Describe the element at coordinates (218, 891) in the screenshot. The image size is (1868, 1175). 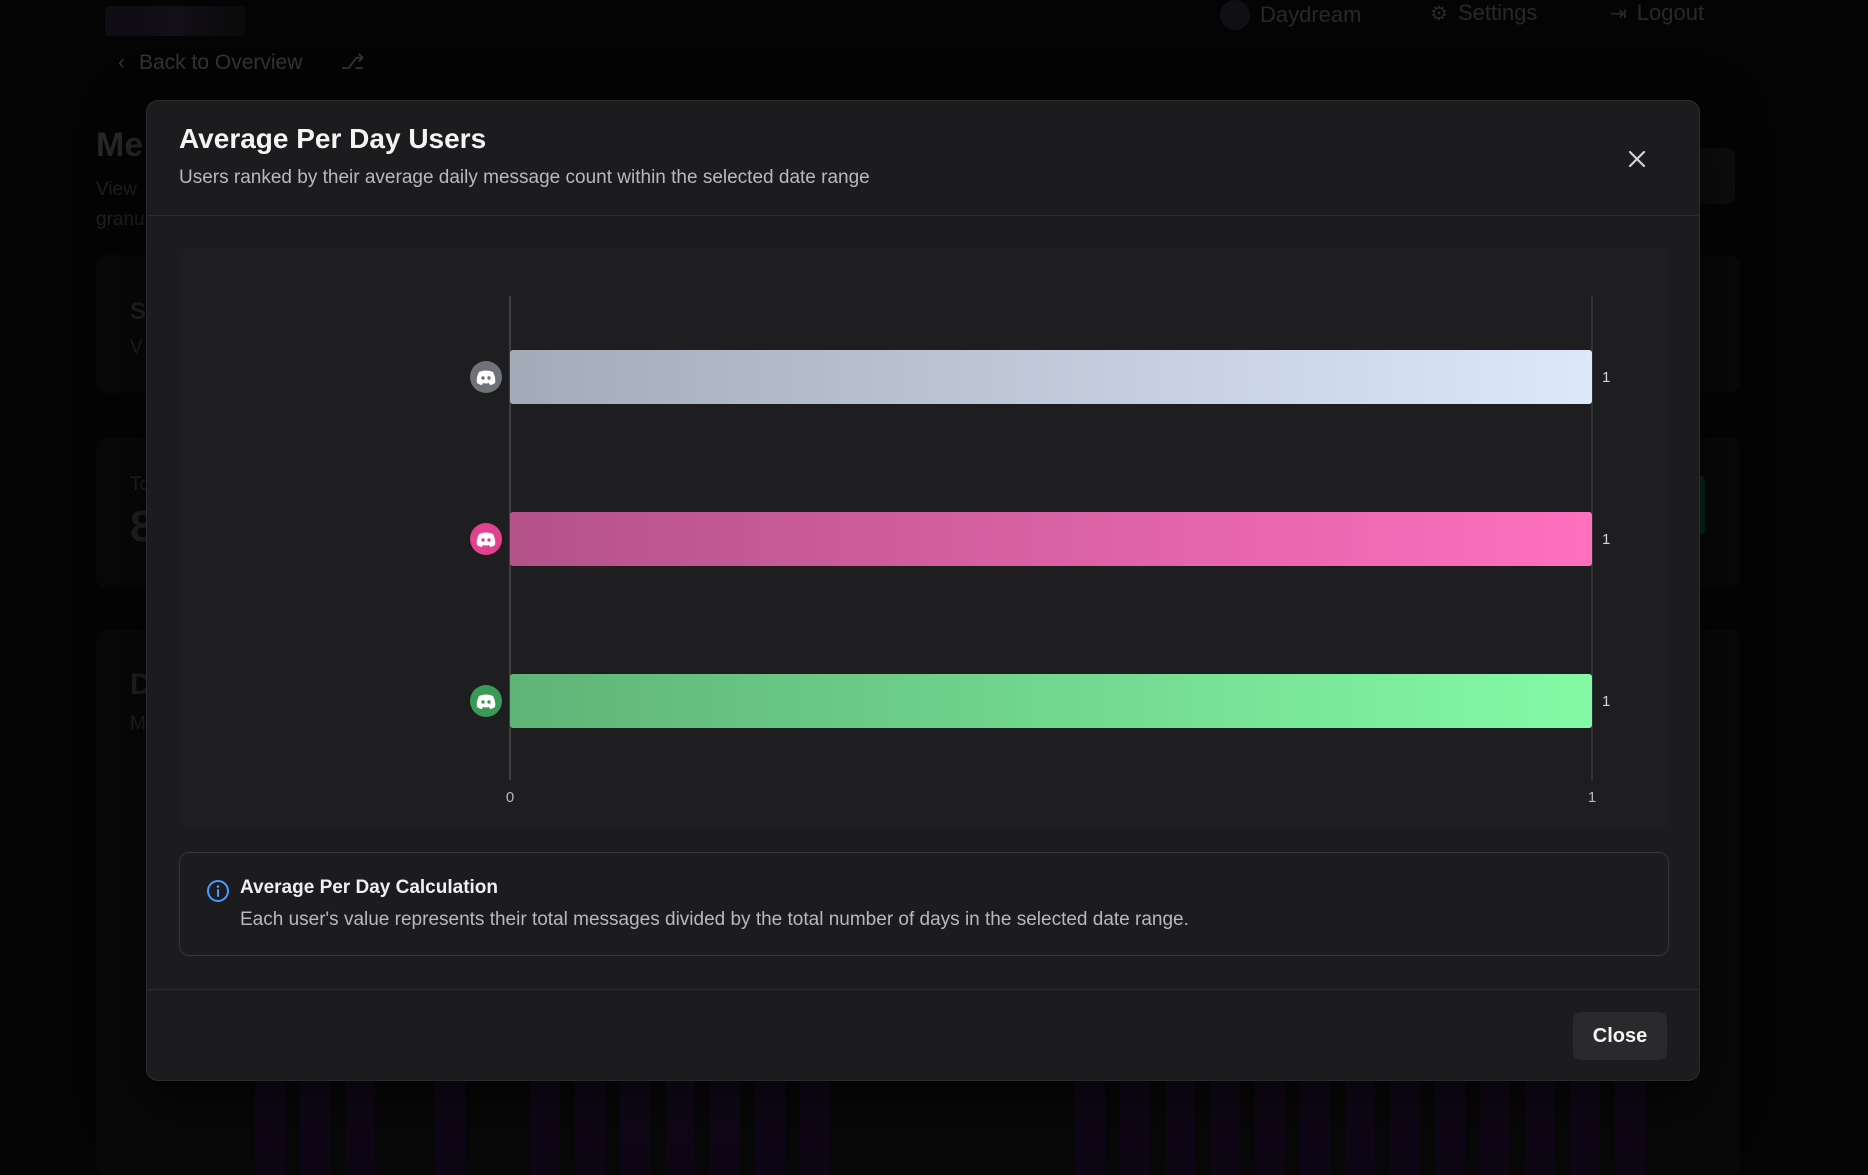
I see `info-icon` at that location.